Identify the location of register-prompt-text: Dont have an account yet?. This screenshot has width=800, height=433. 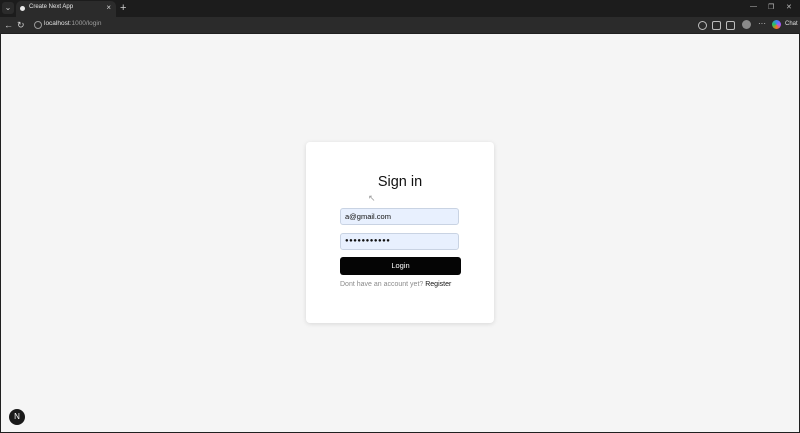
(382, 284).